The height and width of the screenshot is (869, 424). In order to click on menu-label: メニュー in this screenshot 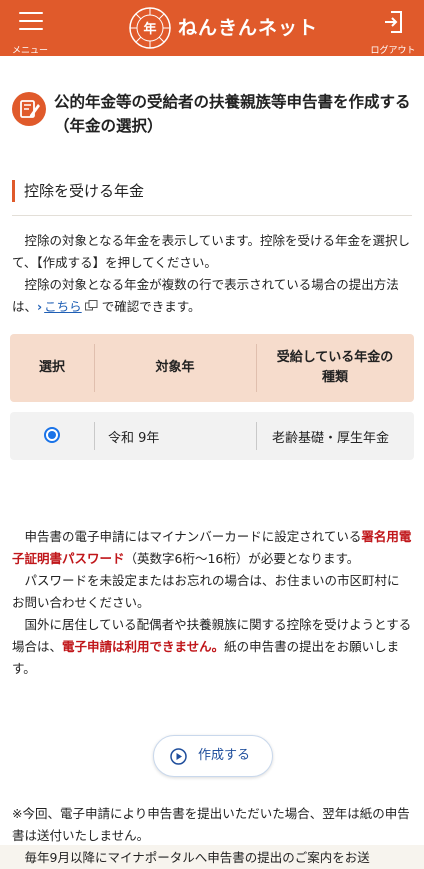, I will do `click(29, 51)`.